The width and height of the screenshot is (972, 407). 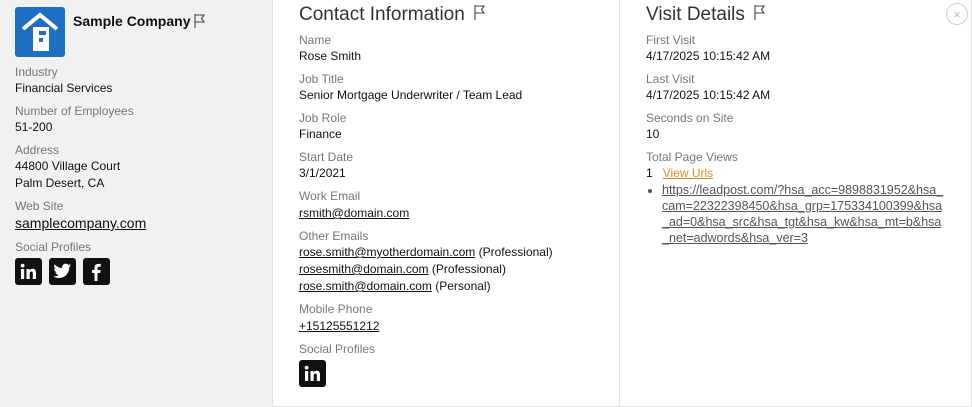 I want to click on other-email-link: rosesmith@domain.com, so click(x=364, y=269).